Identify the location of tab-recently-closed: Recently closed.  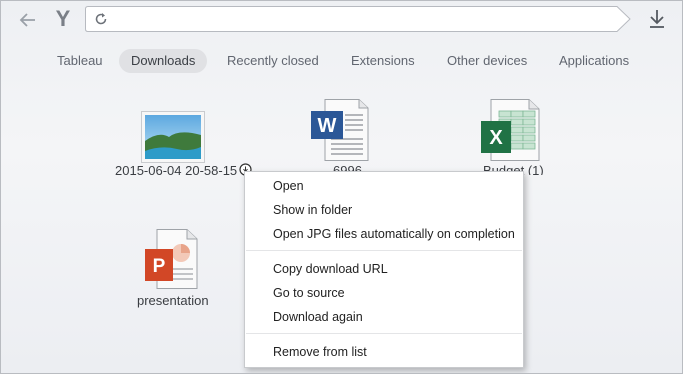
(273, 61).